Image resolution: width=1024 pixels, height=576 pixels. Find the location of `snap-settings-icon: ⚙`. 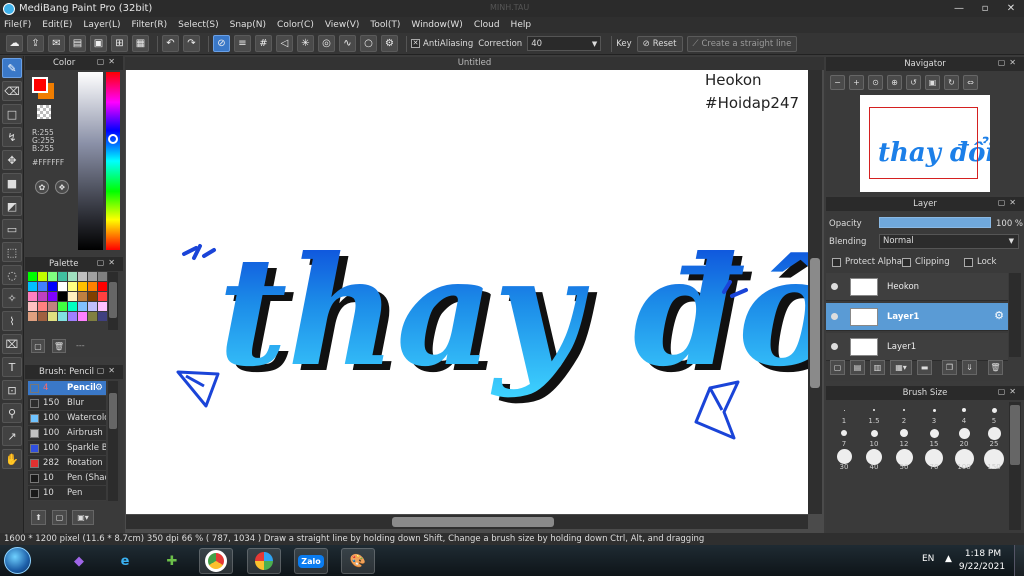

snap-settings-icon: ⚙ is located at coordinates (389, 43).